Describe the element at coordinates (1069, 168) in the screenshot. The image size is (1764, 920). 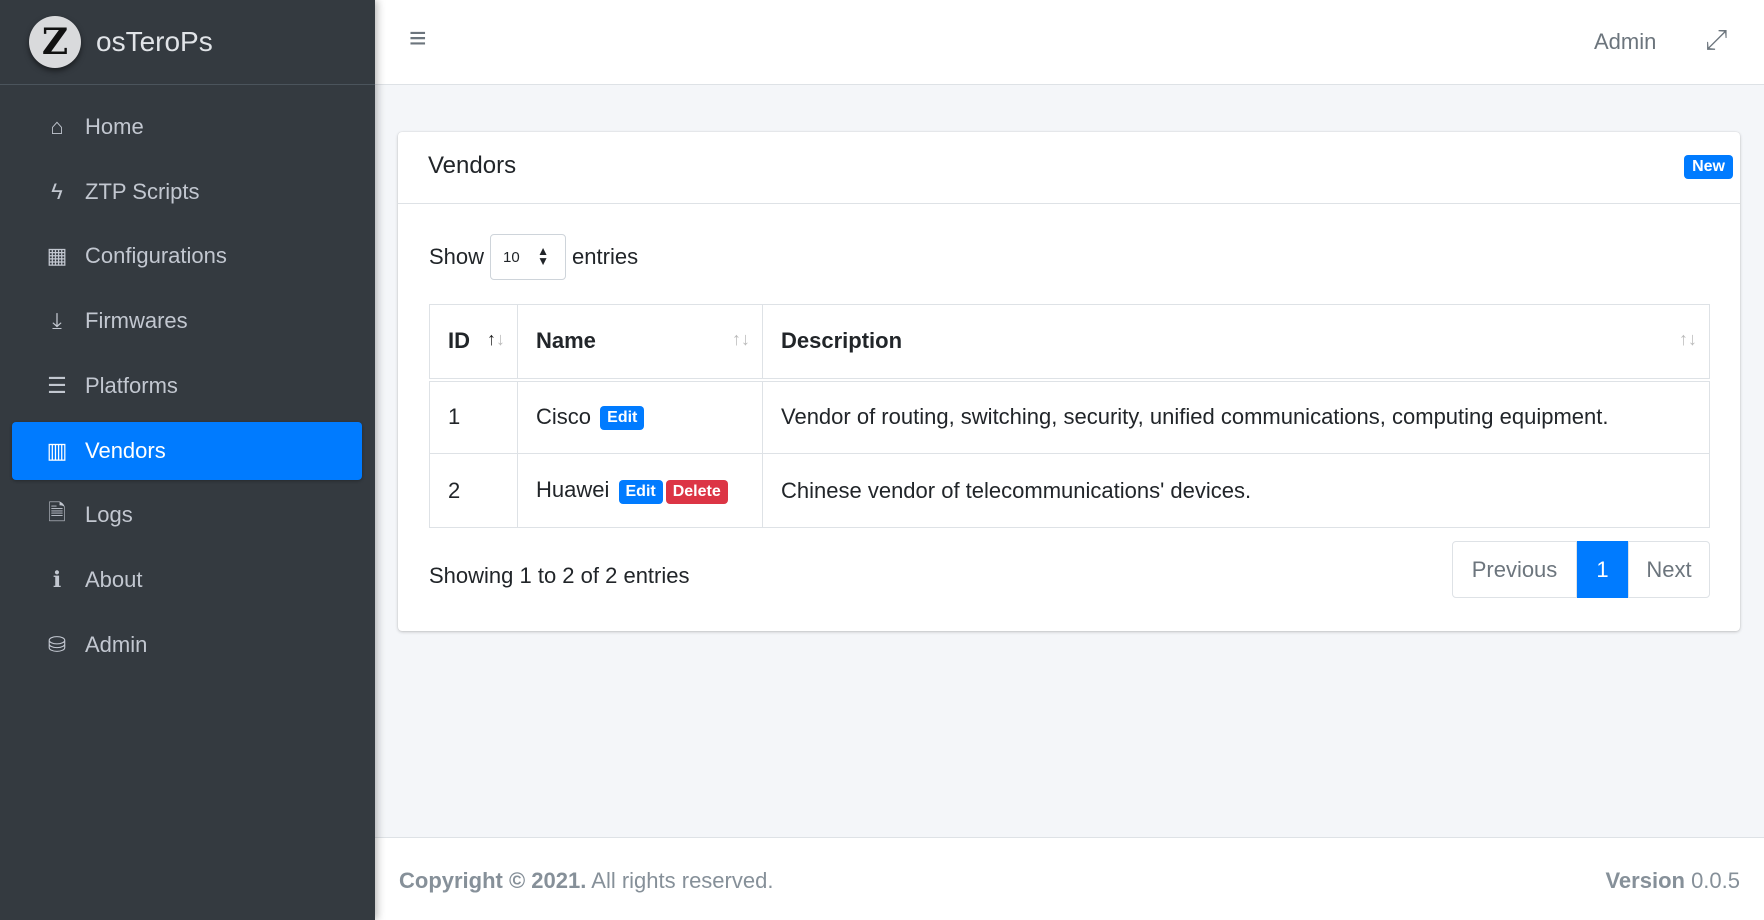
I see `card-header: Vendors New` at that location.